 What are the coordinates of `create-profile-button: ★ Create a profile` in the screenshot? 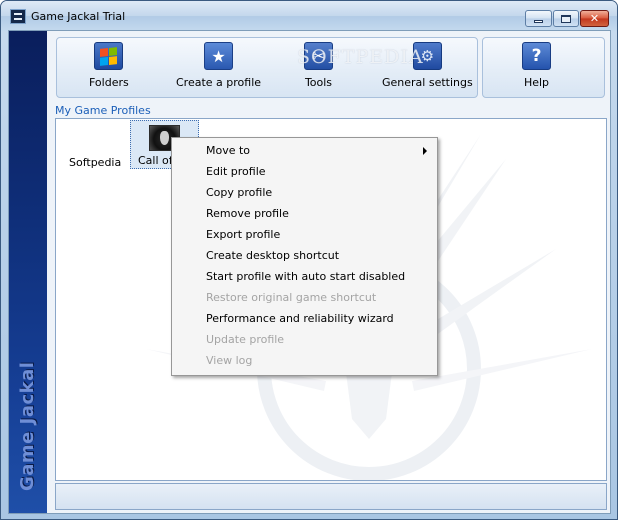 It's located at (218, 68).